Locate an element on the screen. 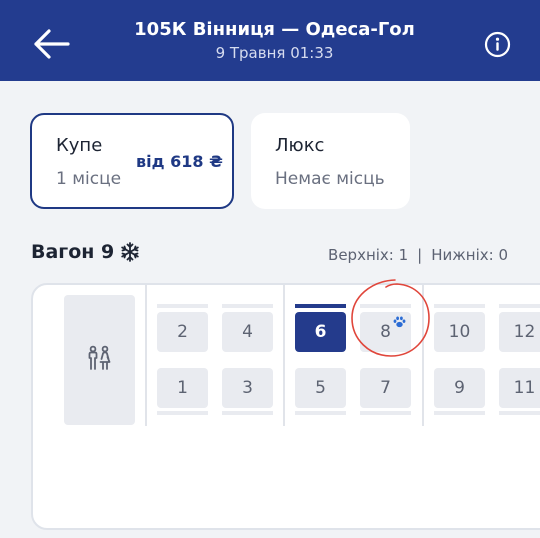  class-card-kupe: Купе 1 місце від 618 ₴ is located at coordinates (132, 161).